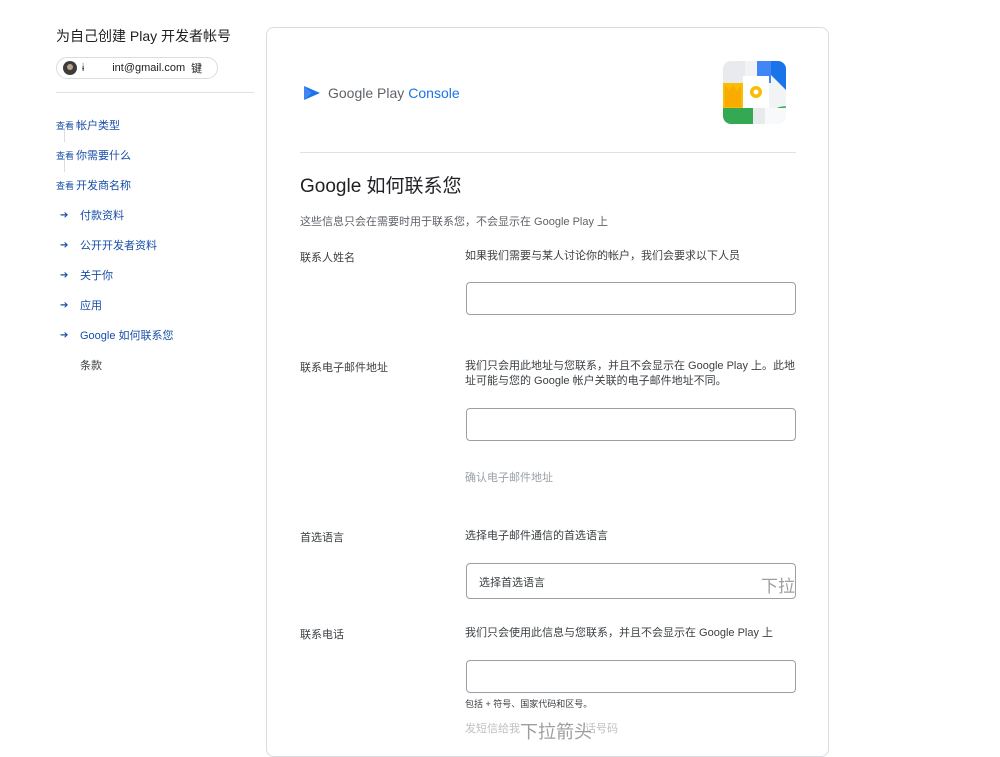 Image resolution: width=1000 pixels, height=757 pixels. I want to click on sidebar-title: 为自己创建 Play 开发者帐号, so click(144, 36).